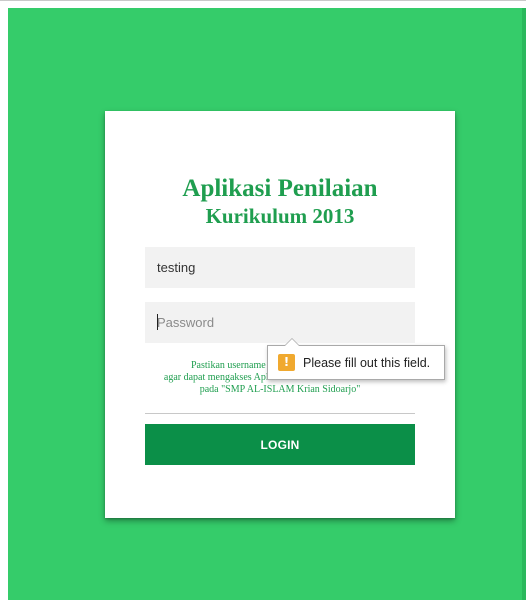  I want to click on validation-message: Please fill out this field., so click(367, 362).